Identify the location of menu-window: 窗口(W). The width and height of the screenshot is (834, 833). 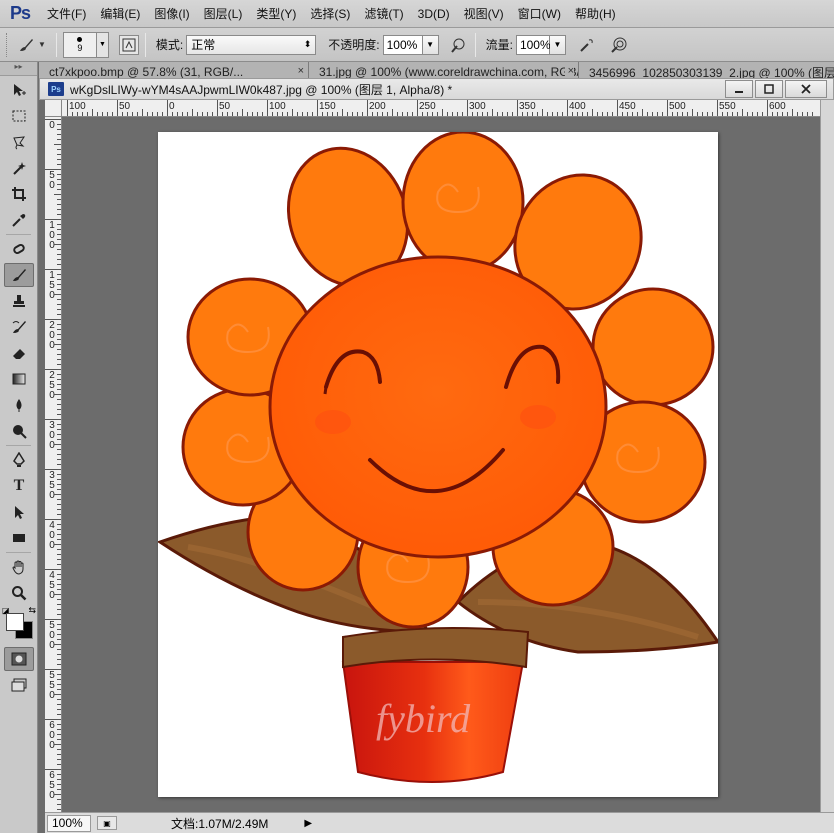
(539, 14).